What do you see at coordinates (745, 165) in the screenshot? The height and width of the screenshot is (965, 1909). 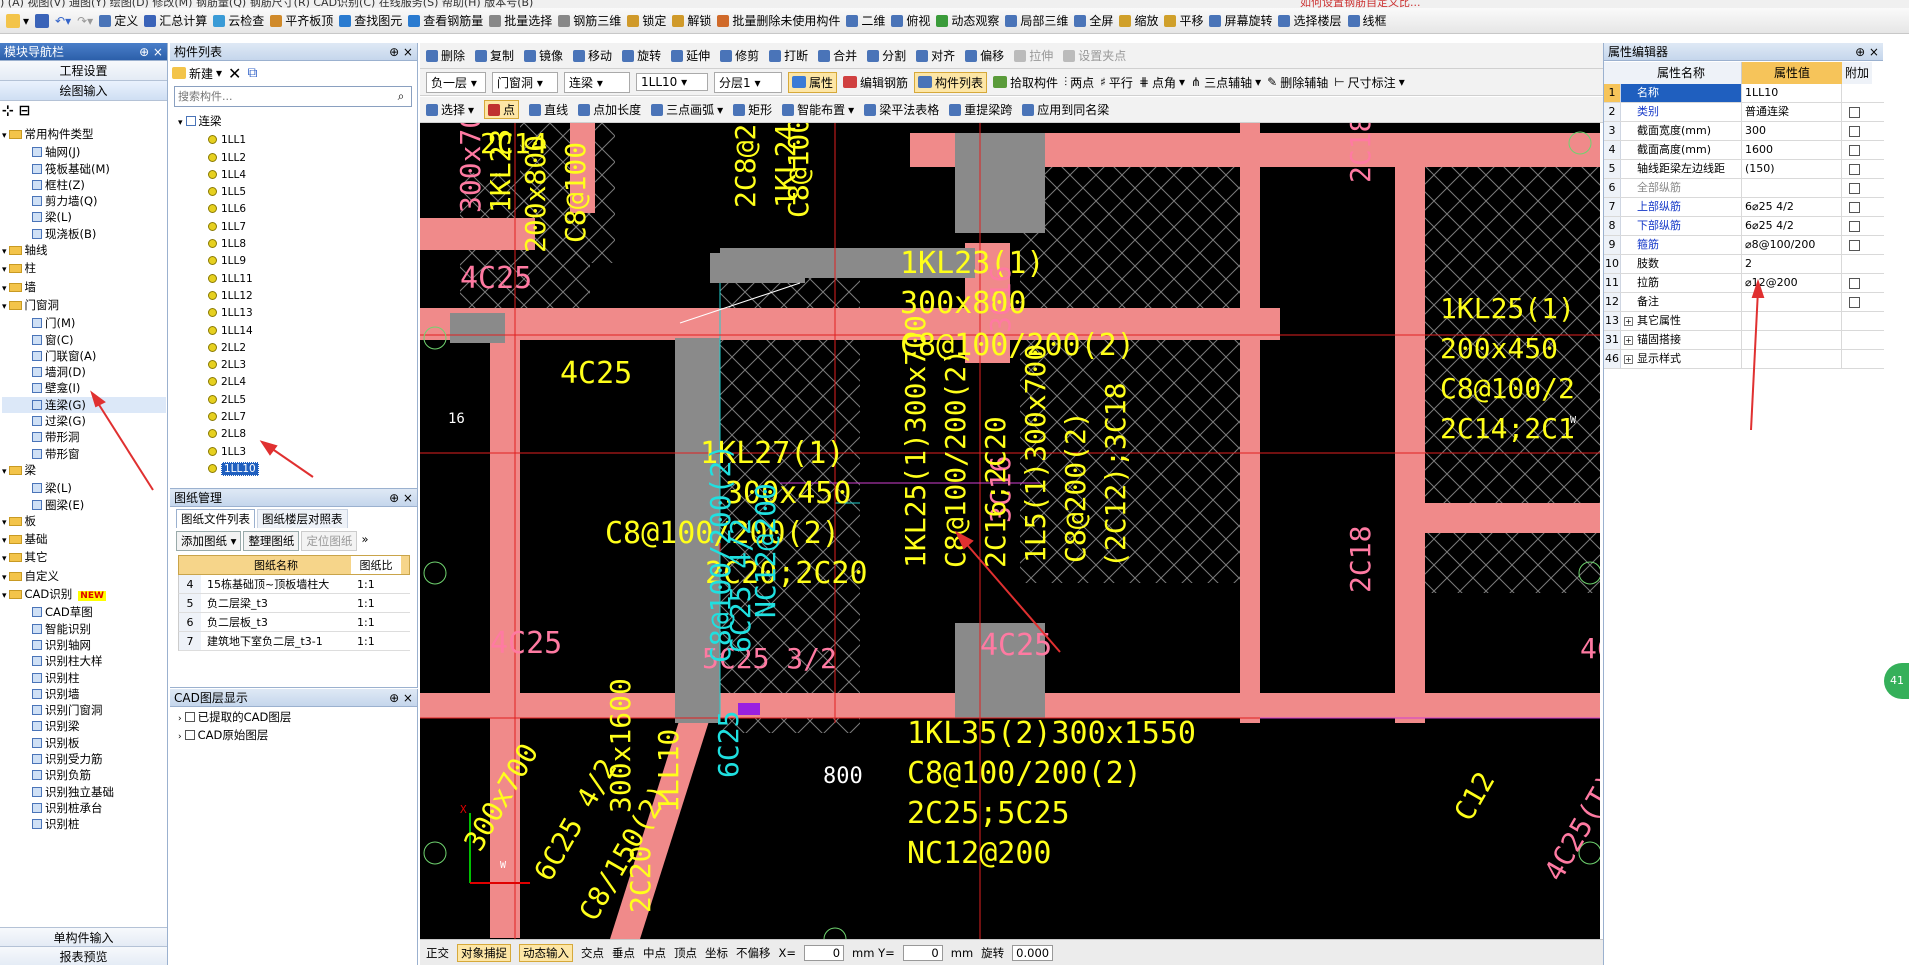 I see `cad-label: 2C8@2C18` at bounding box center [745, 165].